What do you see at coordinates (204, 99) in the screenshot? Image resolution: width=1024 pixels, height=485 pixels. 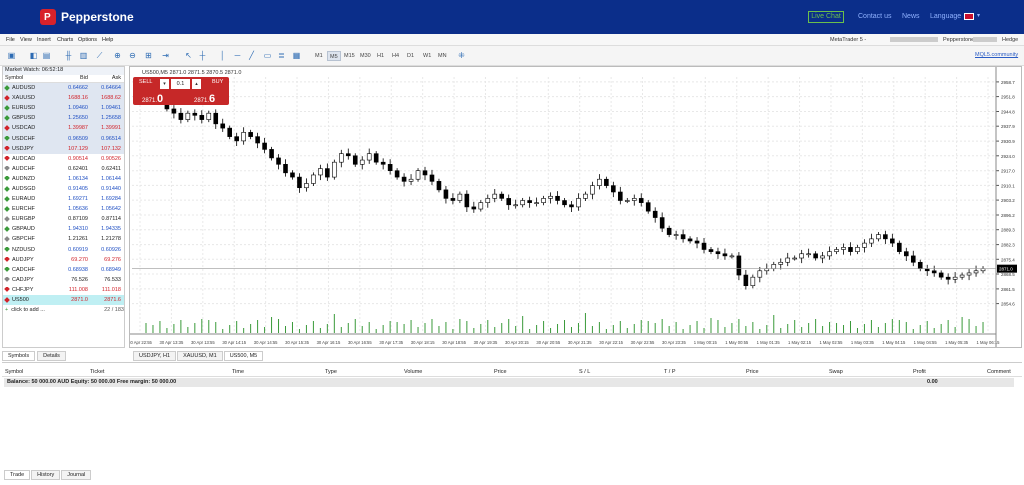 I see `buy-price: 2871.6` at bounding box center [204, 99].